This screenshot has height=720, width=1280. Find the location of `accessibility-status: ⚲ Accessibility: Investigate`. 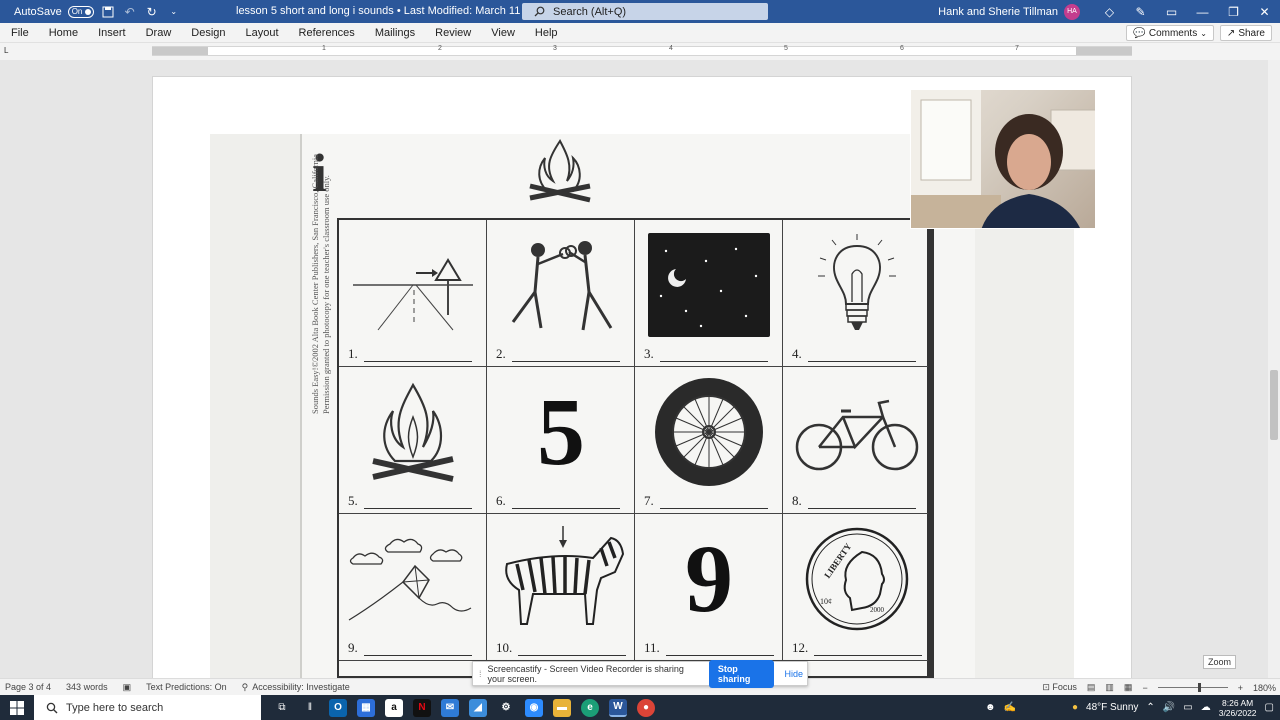

accessibility-status: ⚲ Accessibility: Investigate is located at coordinates (298, 687).